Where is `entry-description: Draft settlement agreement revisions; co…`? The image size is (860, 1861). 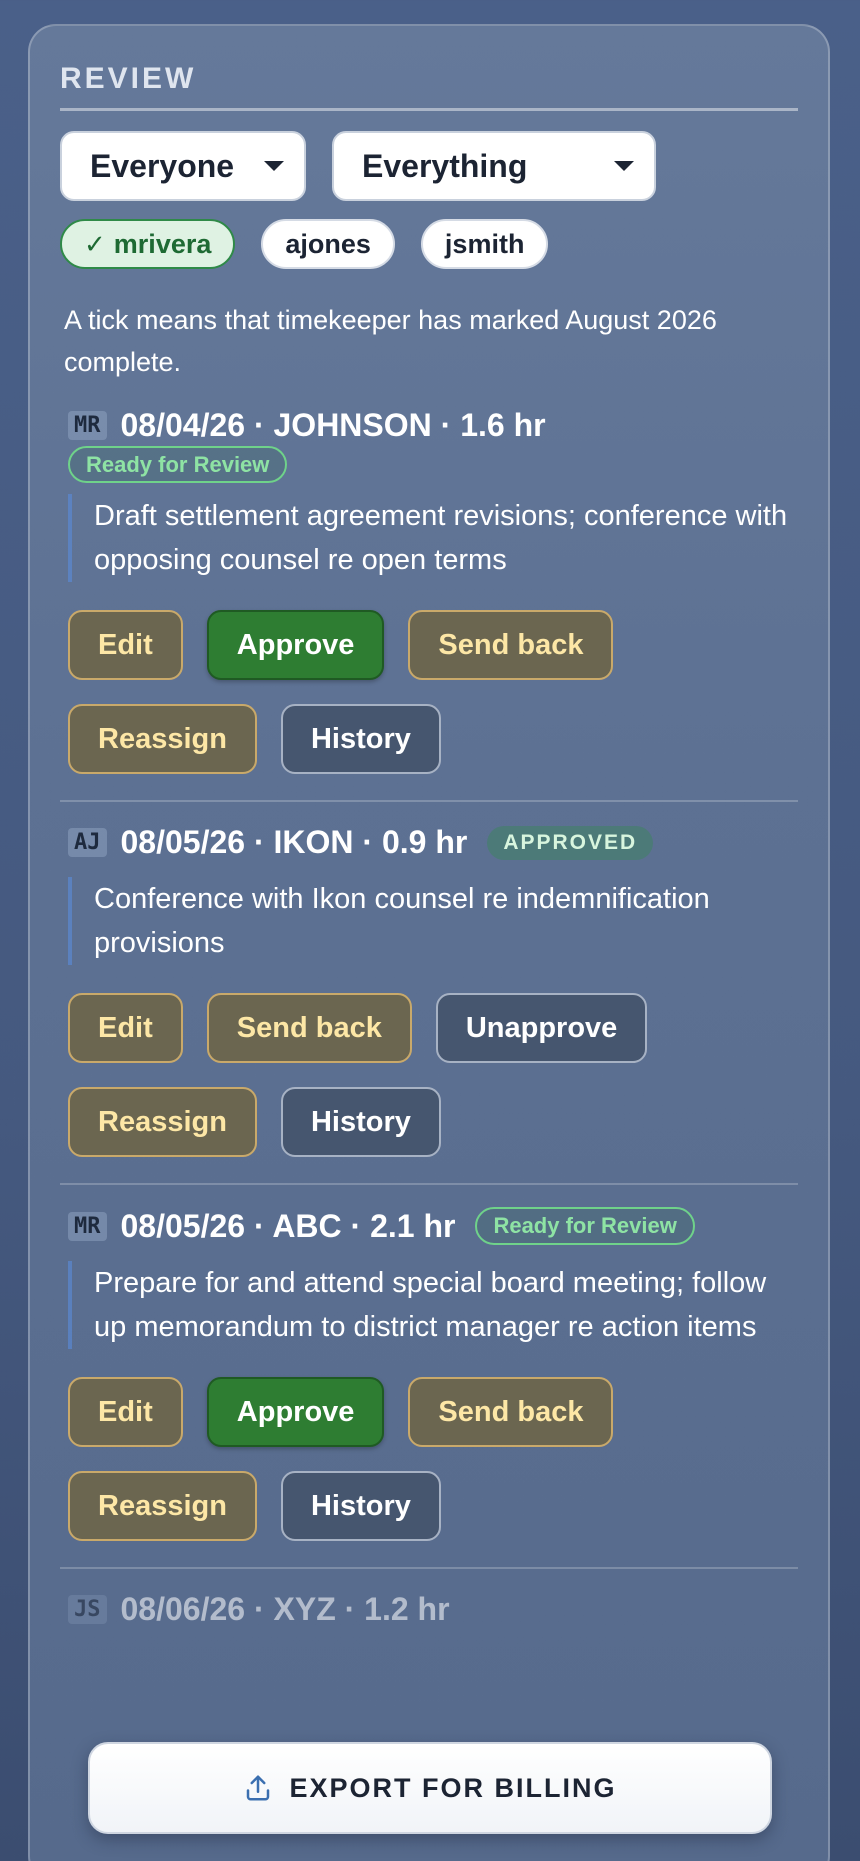 entry-description: Draft settlement agreement revisions; co… is located at coordinates (433, 538).